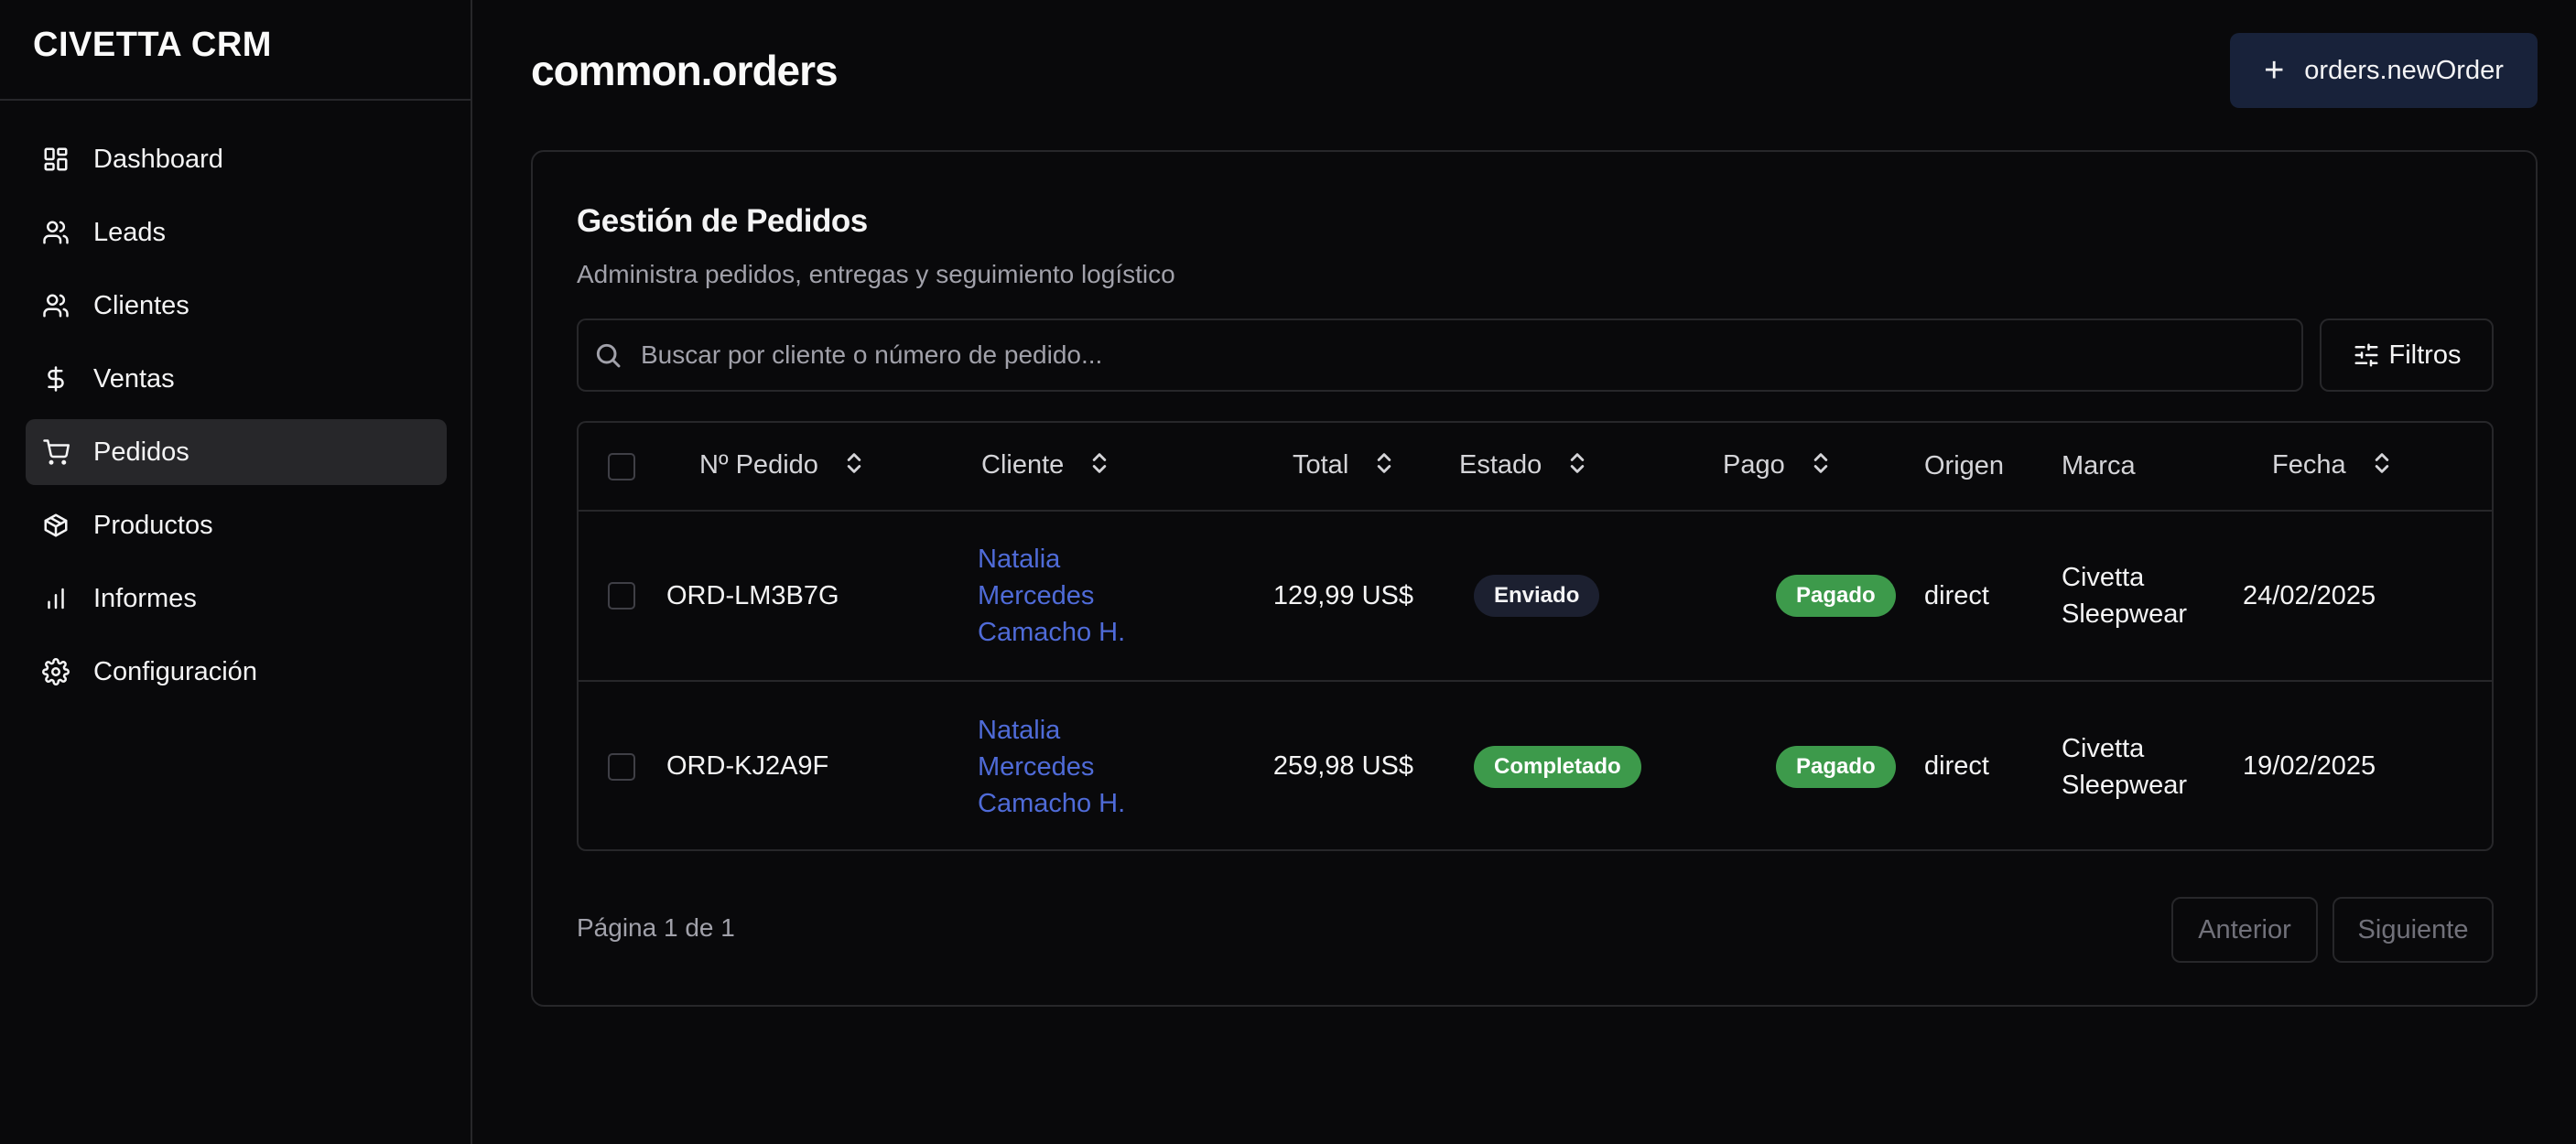 This screenshot has height=1144, width=2576. I want to click on brand-logo: CIVETTA CRM, so click(236, 50).